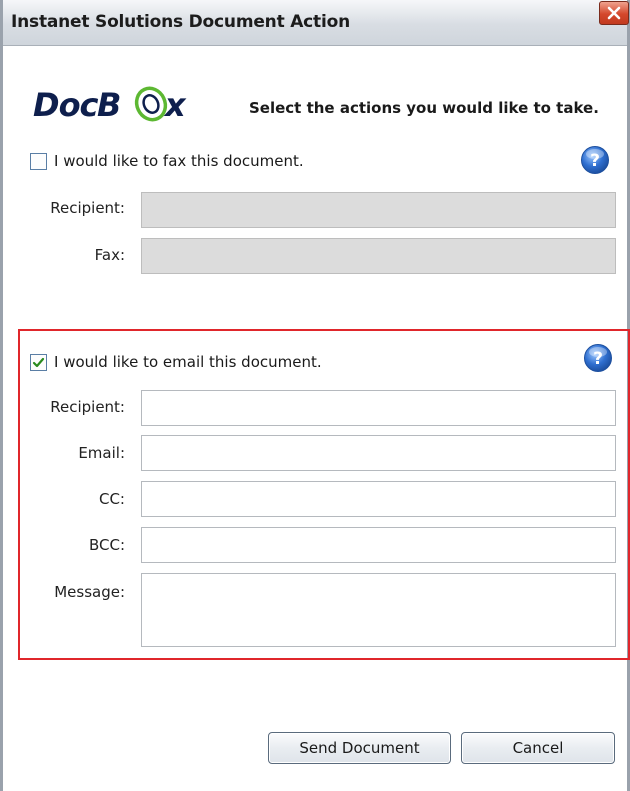  I want to click on close-icon, so click(614, 13).